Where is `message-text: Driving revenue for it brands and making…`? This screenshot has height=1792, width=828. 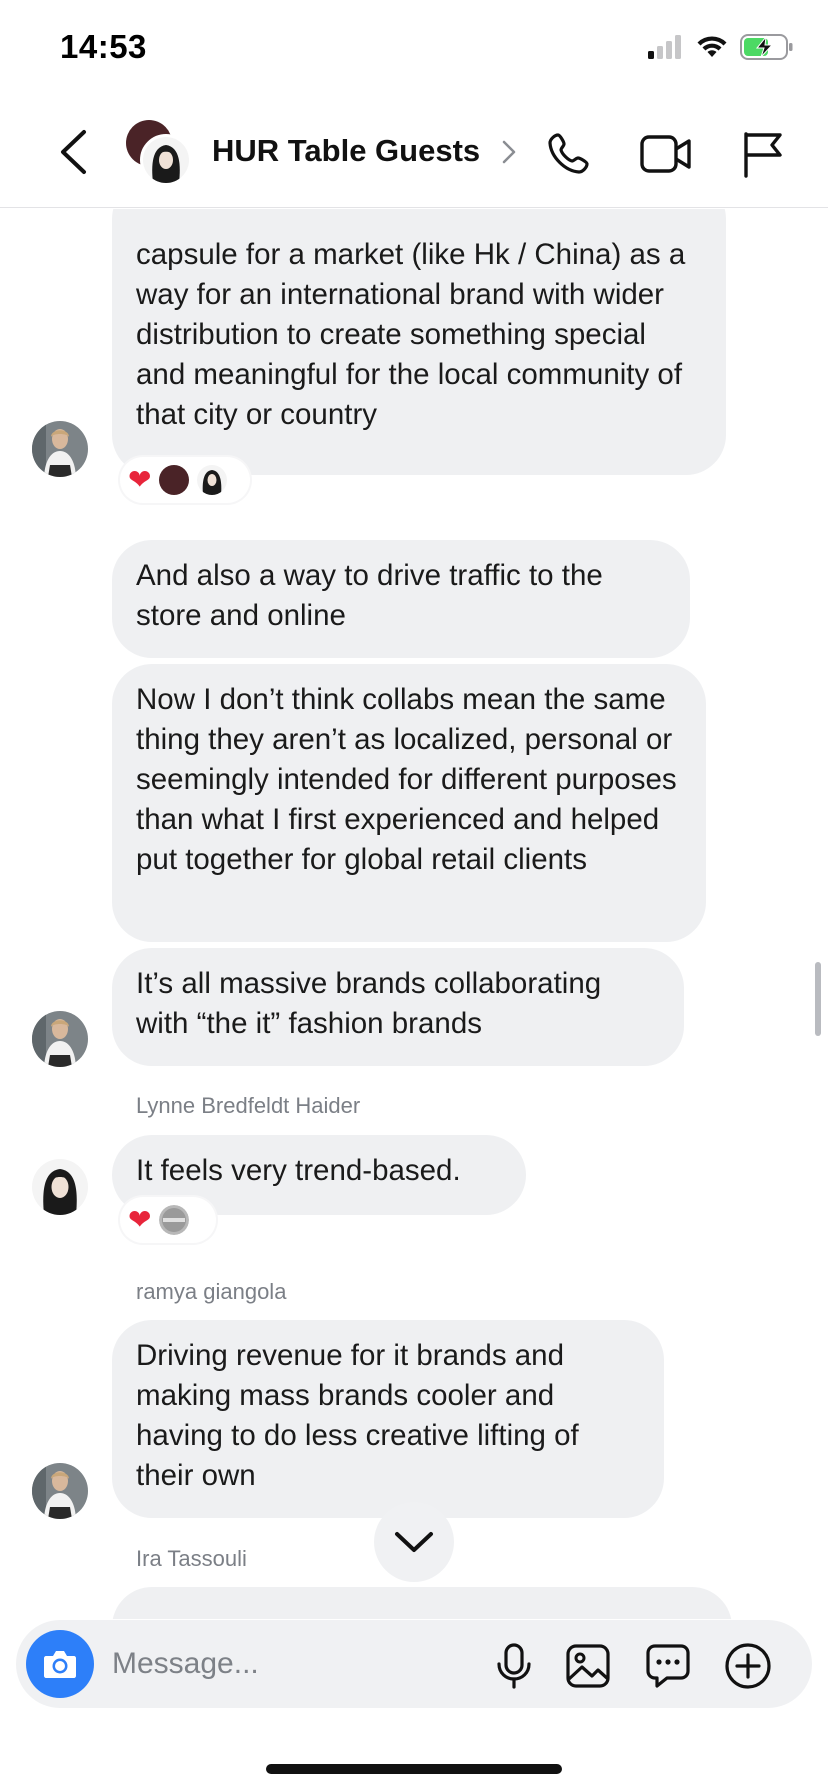
message-text: Driving revenue for it brands and making… is located at coordinates (357, 1415).